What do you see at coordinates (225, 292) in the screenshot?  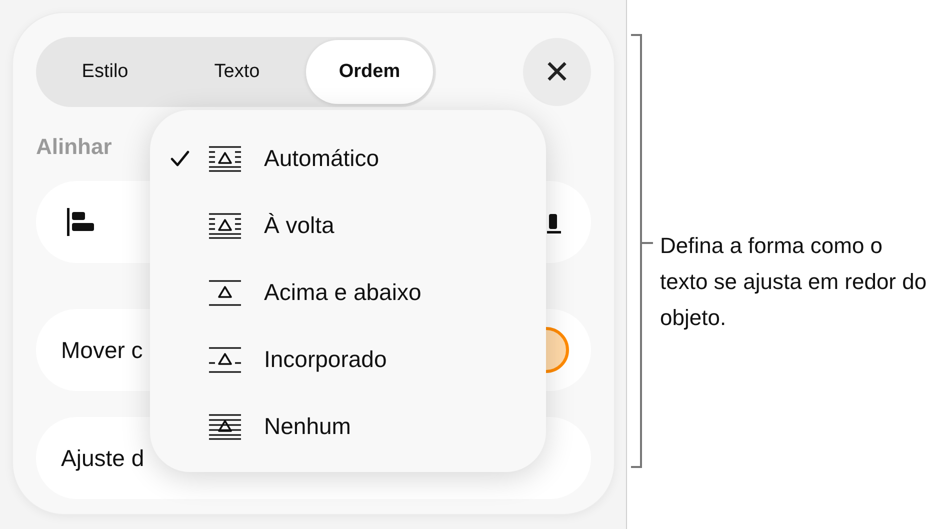 I see `wrap-above-below-icon` at bounding box center [225, 292].